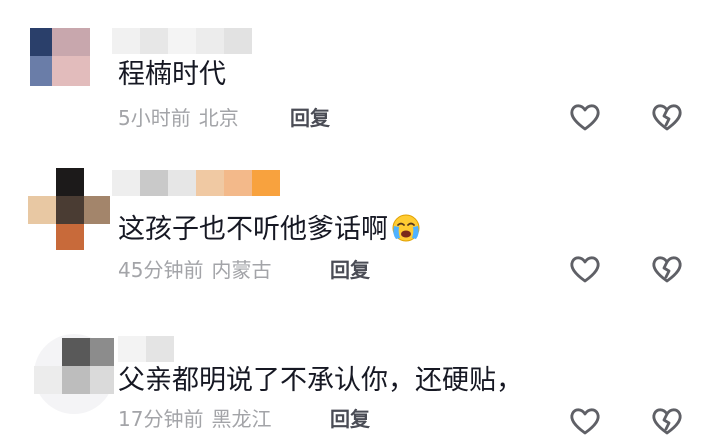 The image size is (720, 438). I want to click on comment-meta: 45分钟前 内蒙古, so click(194, 270).